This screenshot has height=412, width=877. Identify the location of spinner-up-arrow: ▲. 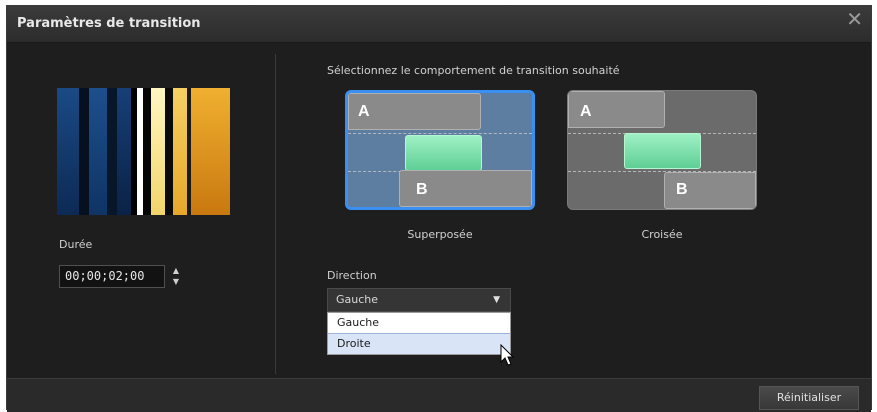
(176, 270).